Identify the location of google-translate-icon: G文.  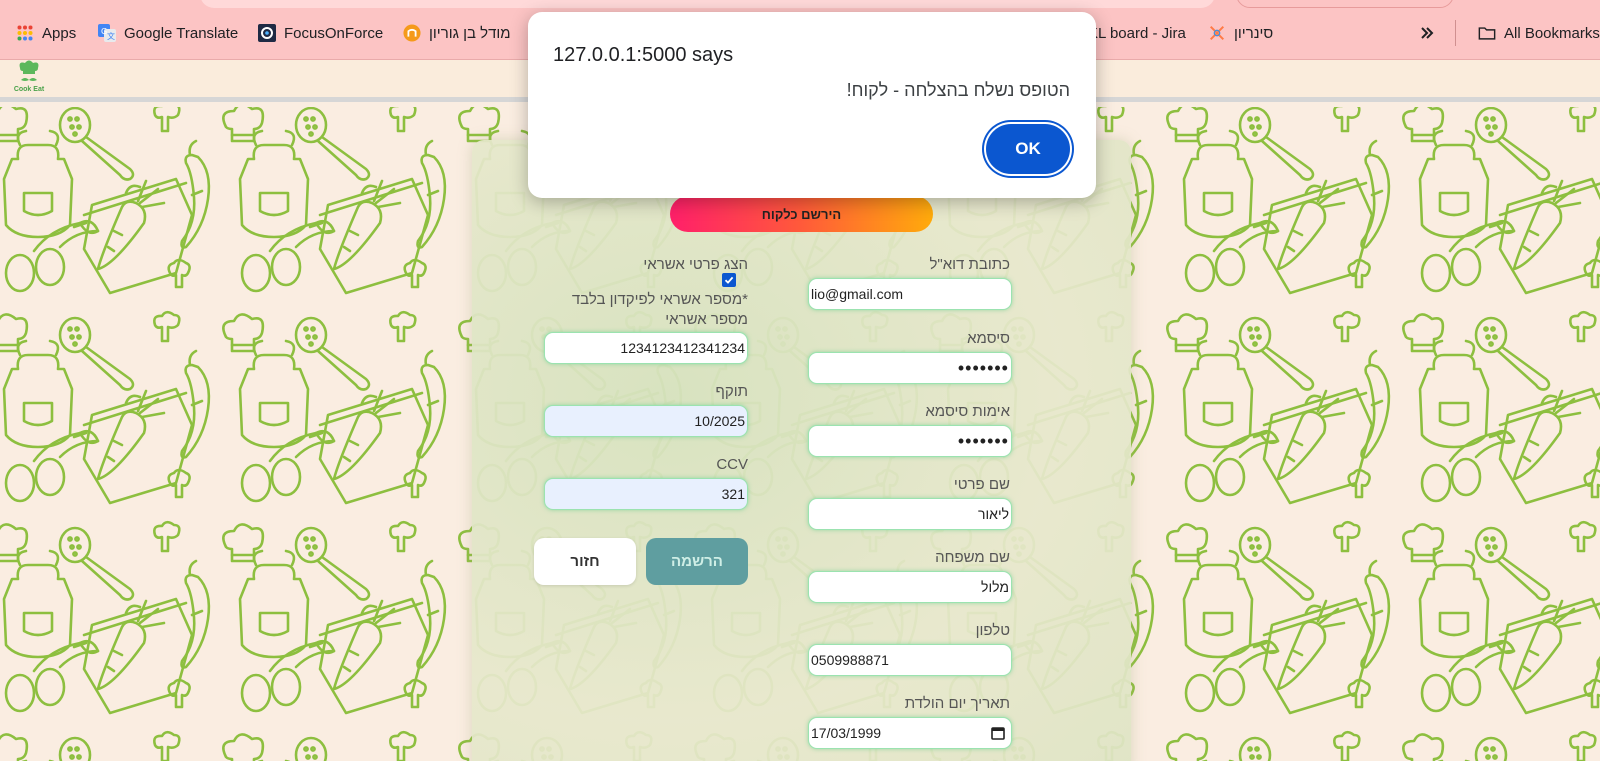
(107, 33).